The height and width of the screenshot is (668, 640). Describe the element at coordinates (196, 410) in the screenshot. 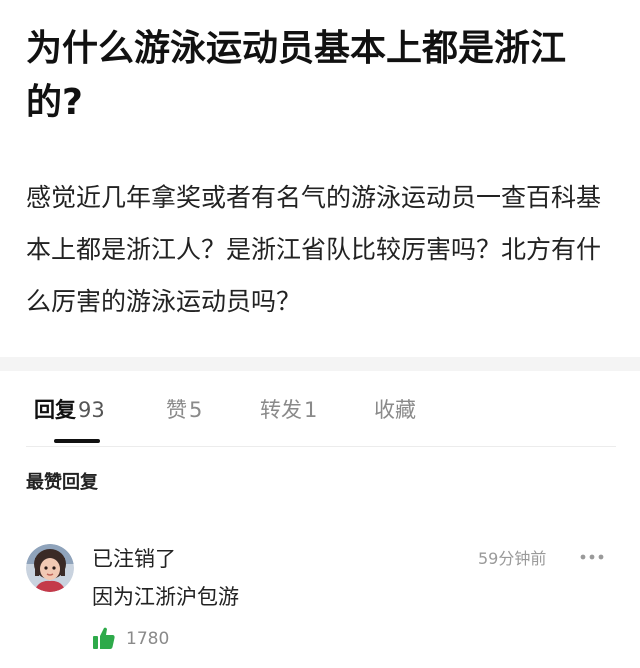

I see `tab-likes-count: 5` at that location.